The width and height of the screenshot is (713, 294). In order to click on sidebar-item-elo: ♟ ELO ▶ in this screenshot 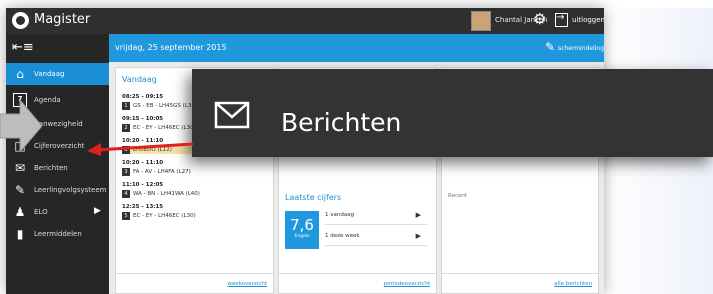, I will do `click(57, 212)`.